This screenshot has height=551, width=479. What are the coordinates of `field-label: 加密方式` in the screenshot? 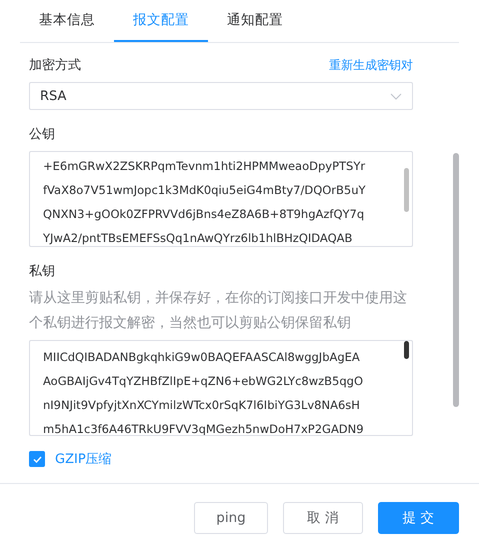 It's located at (55, 65).